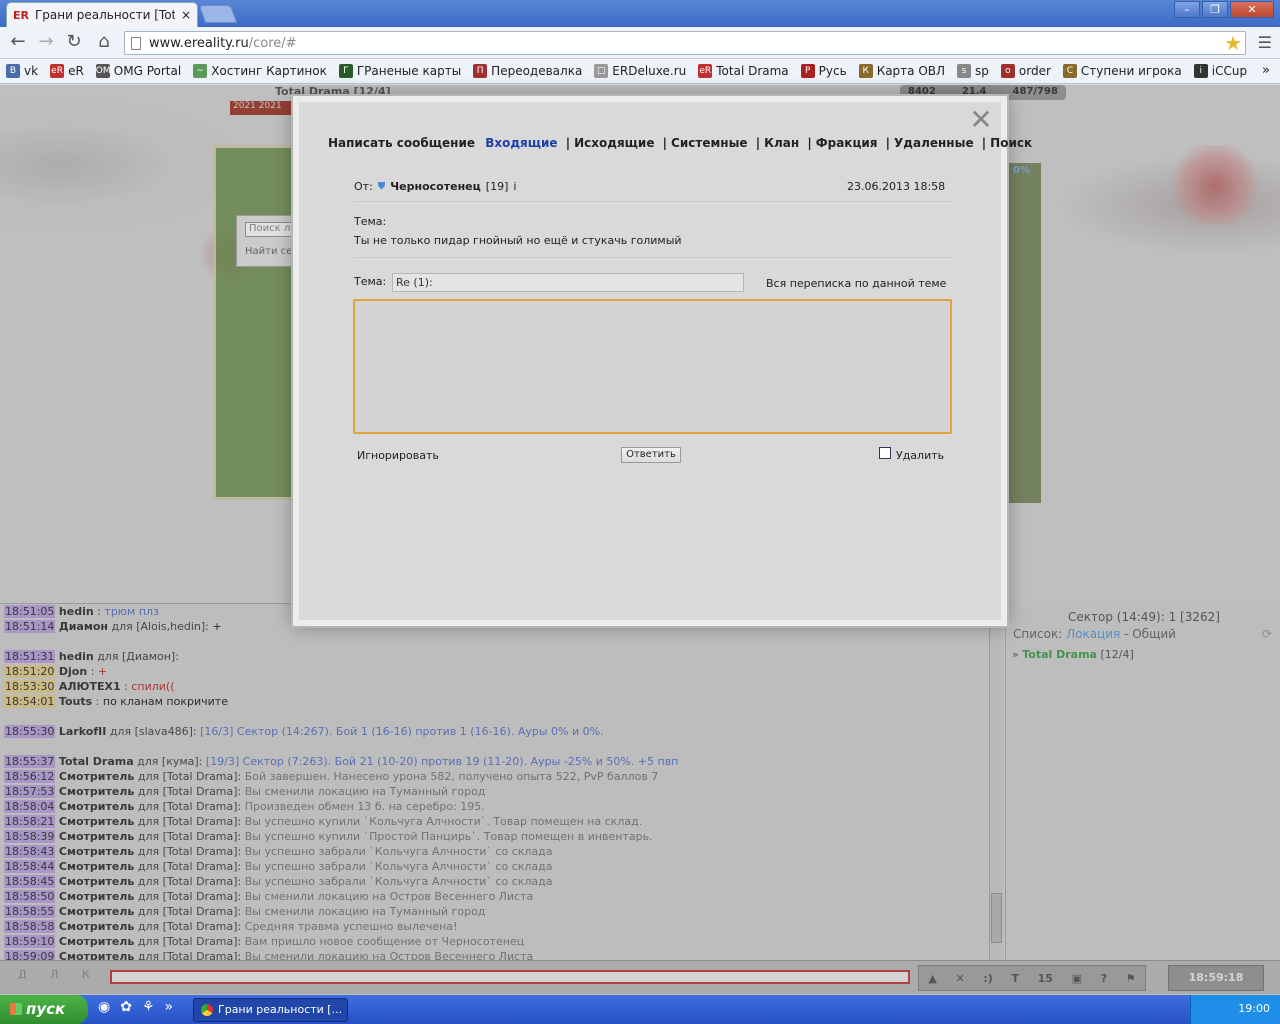 Image resolution: width=1280 pixels, height=1024 pixels. Describe the element at coordinates (709, 143) in the screenshot. I see `tab-system: Системные` at that location.